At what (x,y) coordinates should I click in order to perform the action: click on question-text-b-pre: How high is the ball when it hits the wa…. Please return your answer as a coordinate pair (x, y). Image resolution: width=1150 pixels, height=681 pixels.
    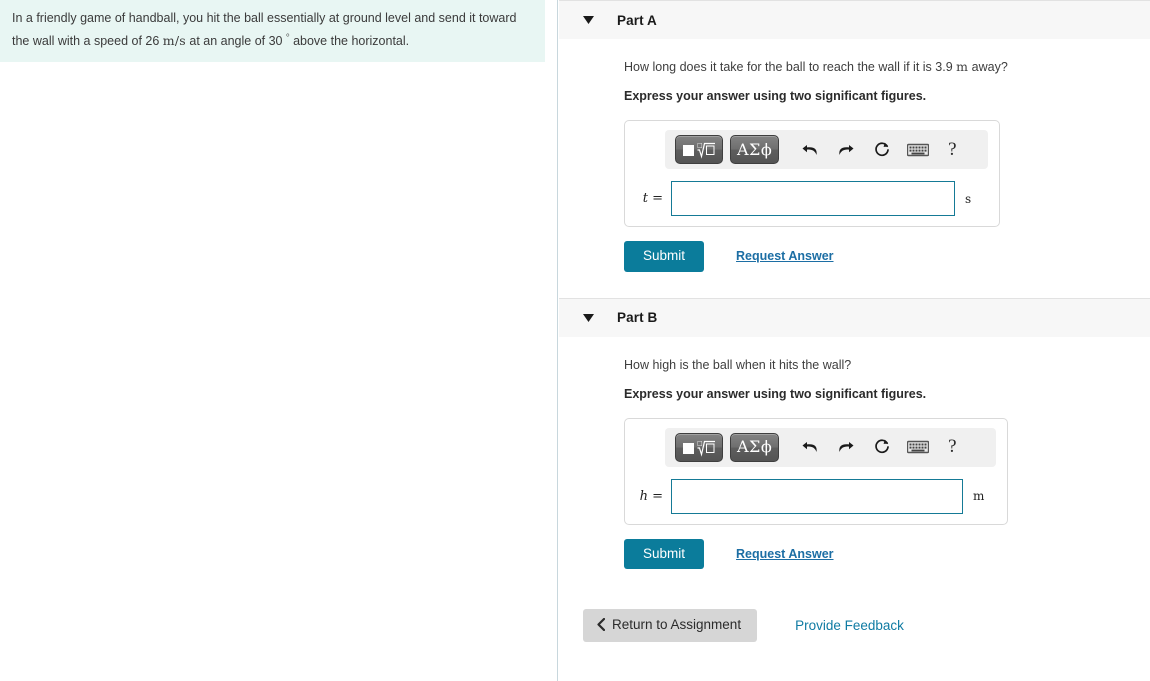
    Looking at the image, I should click on (738, 364).